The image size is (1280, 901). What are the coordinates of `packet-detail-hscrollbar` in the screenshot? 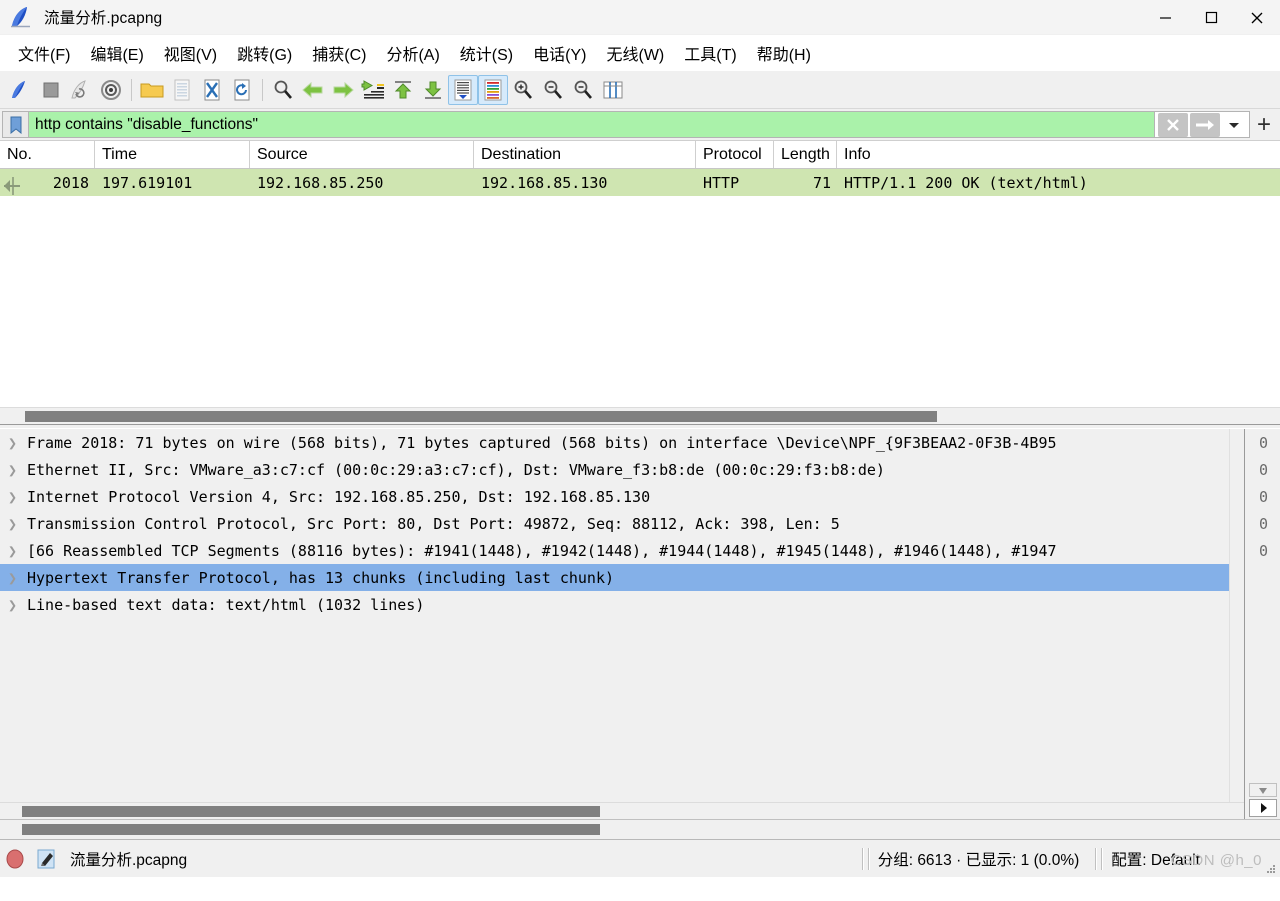 It's located at (622, 810).